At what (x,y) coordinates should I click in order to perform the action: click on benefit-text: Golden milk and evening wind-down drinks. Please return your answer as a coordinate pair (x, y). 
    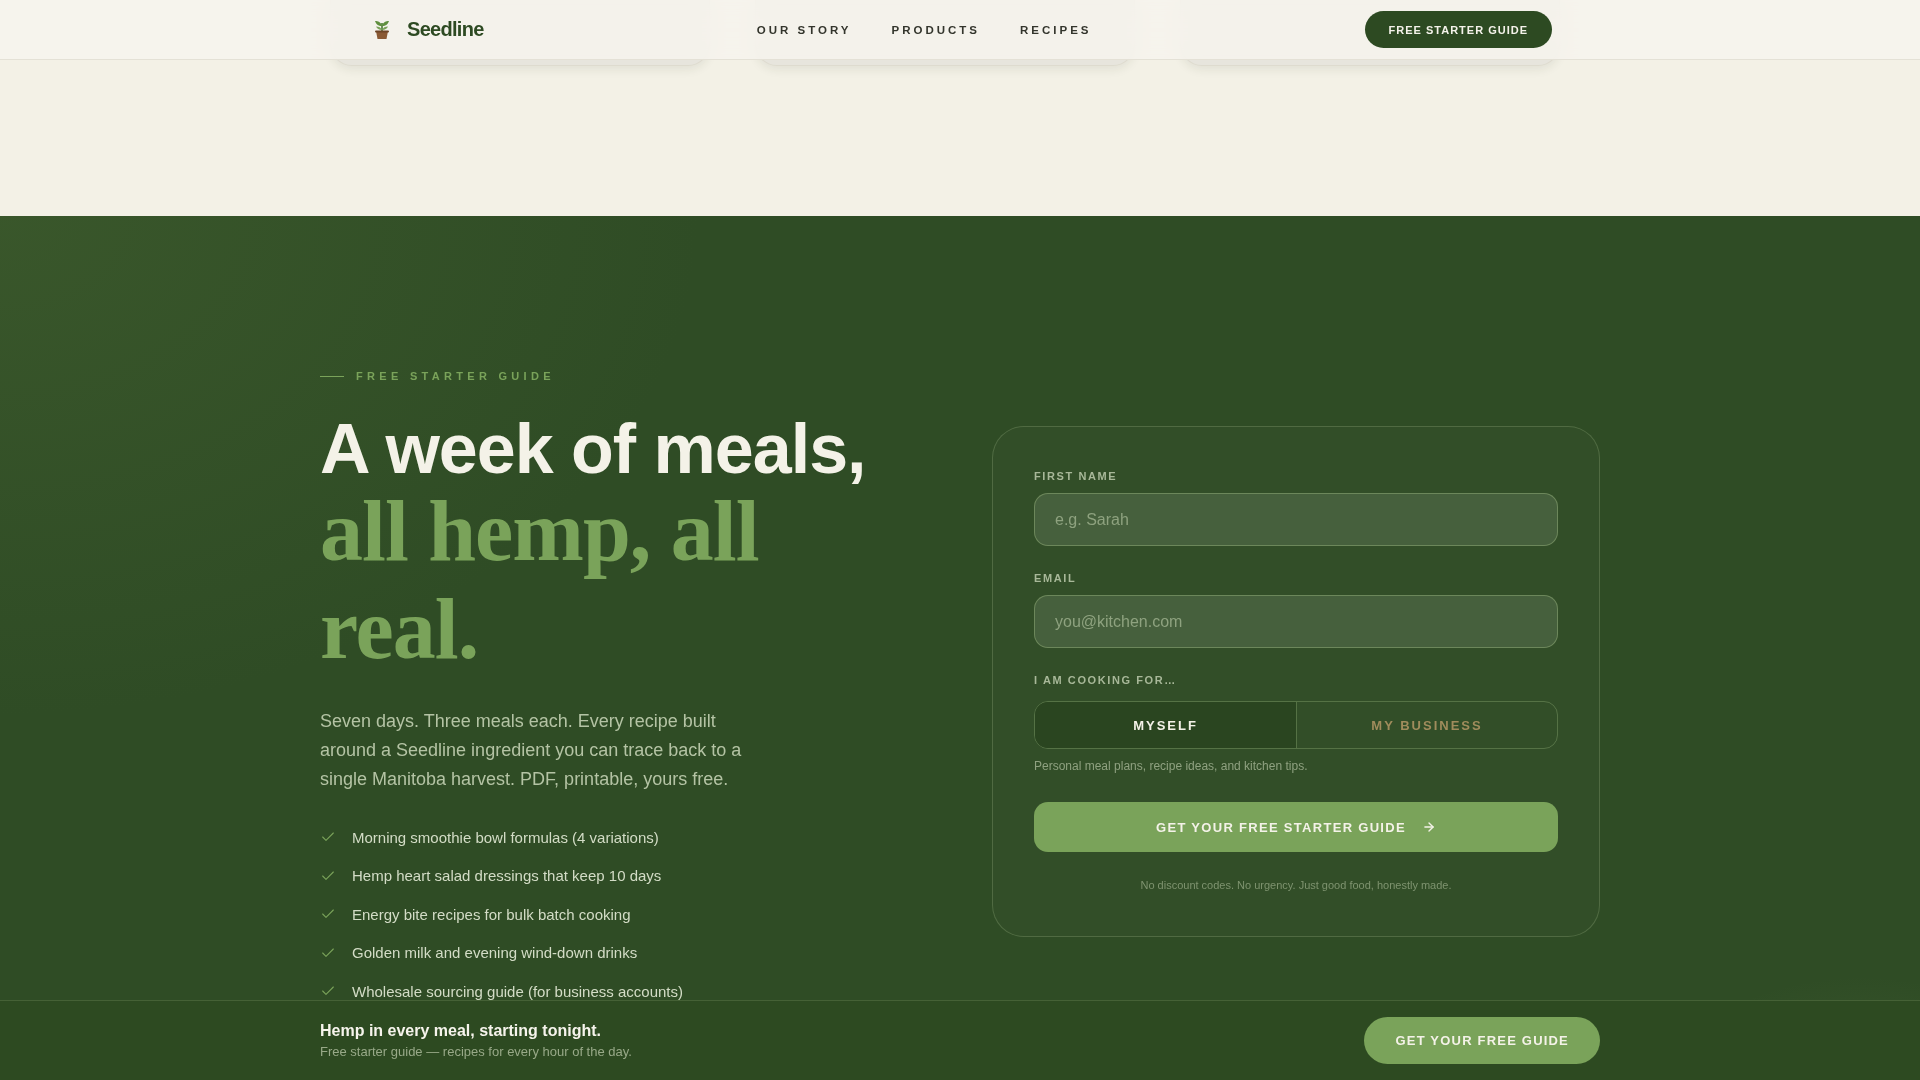
    Looking at the image, I should click on (495, 952).